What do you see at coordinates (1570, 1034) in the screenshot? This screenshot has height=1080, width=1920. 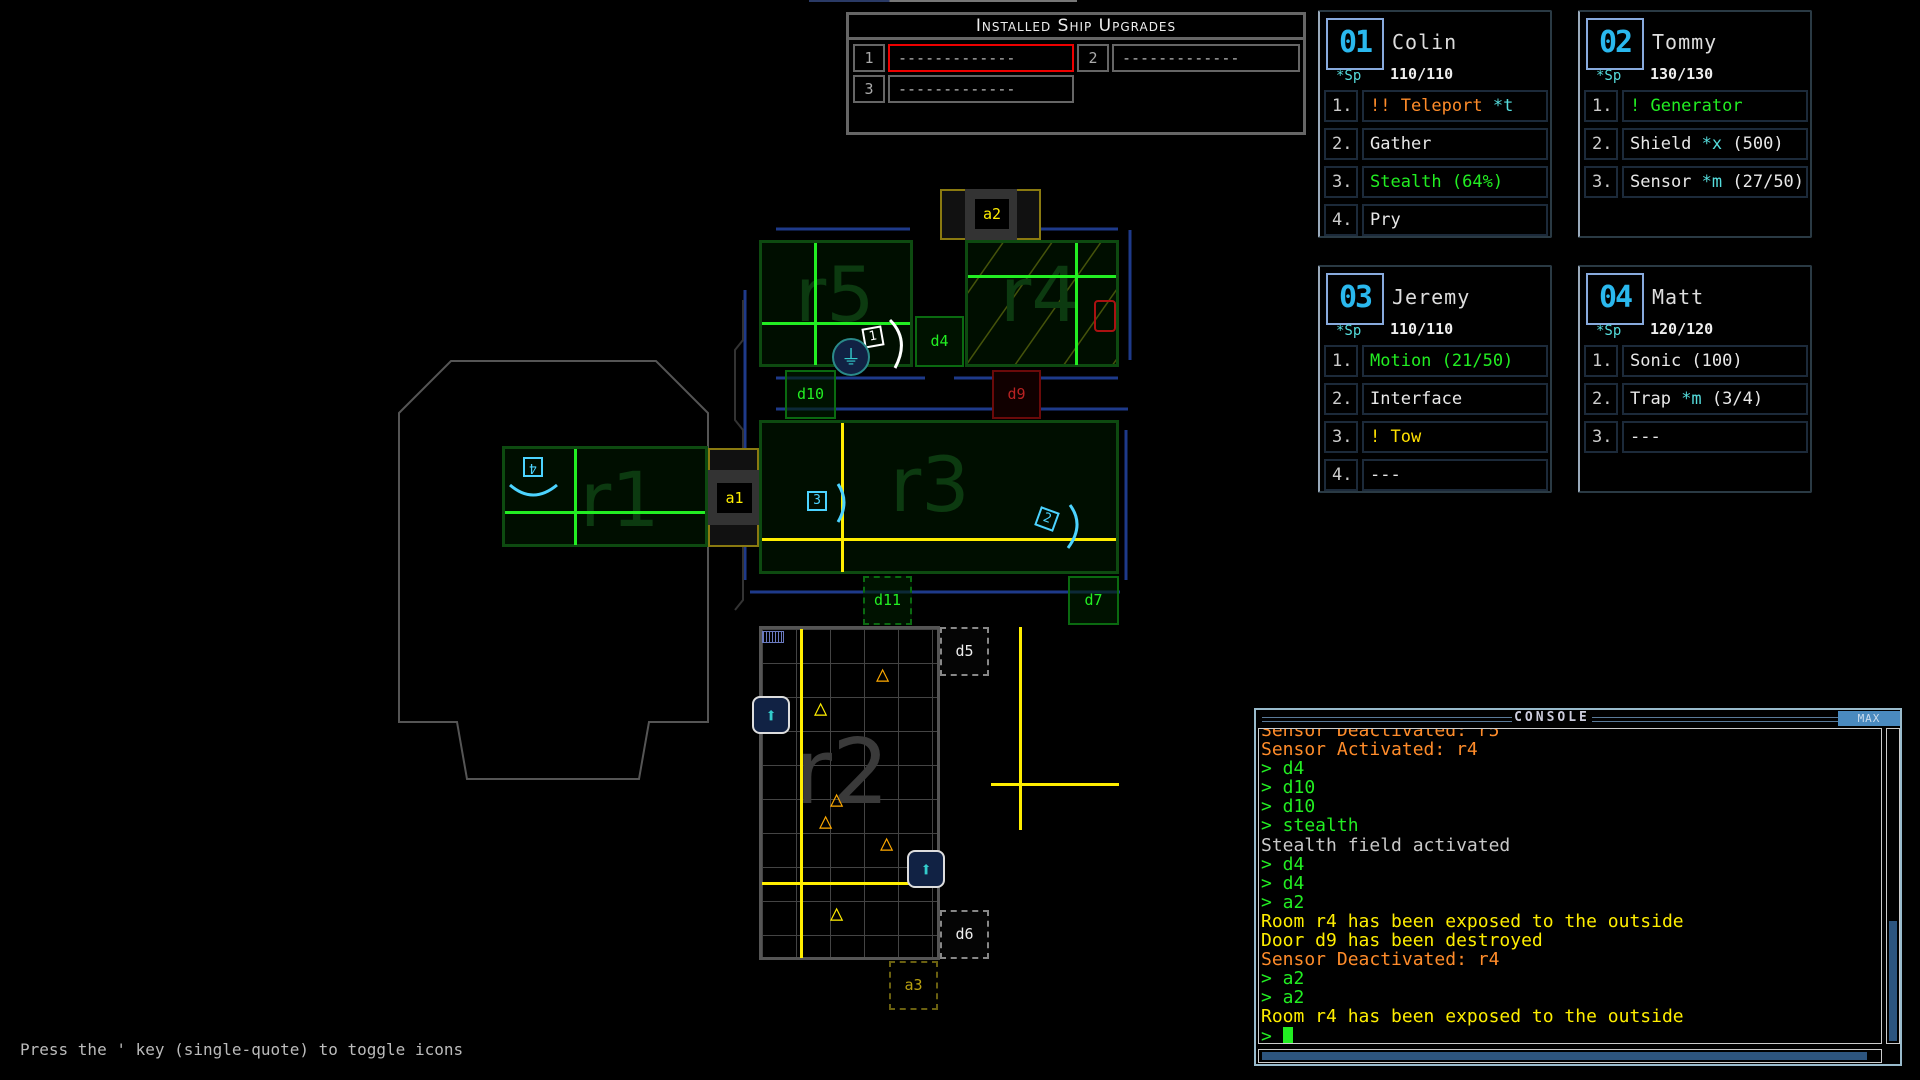 I see `console-prompt: >` at bounding box center [1570, 1034].